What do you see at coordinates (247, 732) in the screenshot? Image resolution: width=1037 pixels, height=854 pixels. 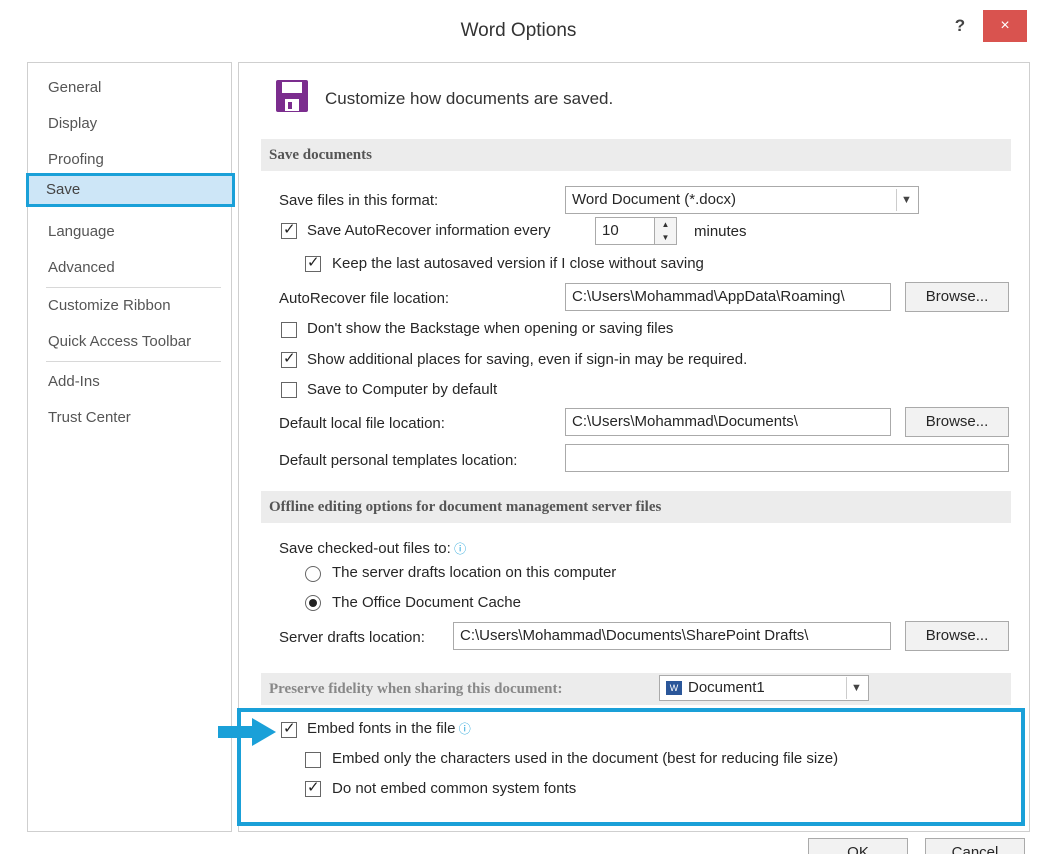 I see `pointer-arrow-icon` at bounding box center [247, 732].